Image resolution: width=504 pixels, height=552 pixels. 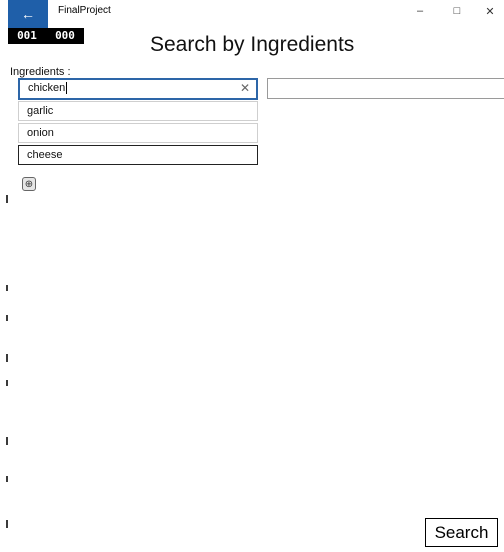 What do you see at coordinates (252, 44) in the screenshot?
I see `page-title: Search by Ingredients` at bounding box center [252, 44].